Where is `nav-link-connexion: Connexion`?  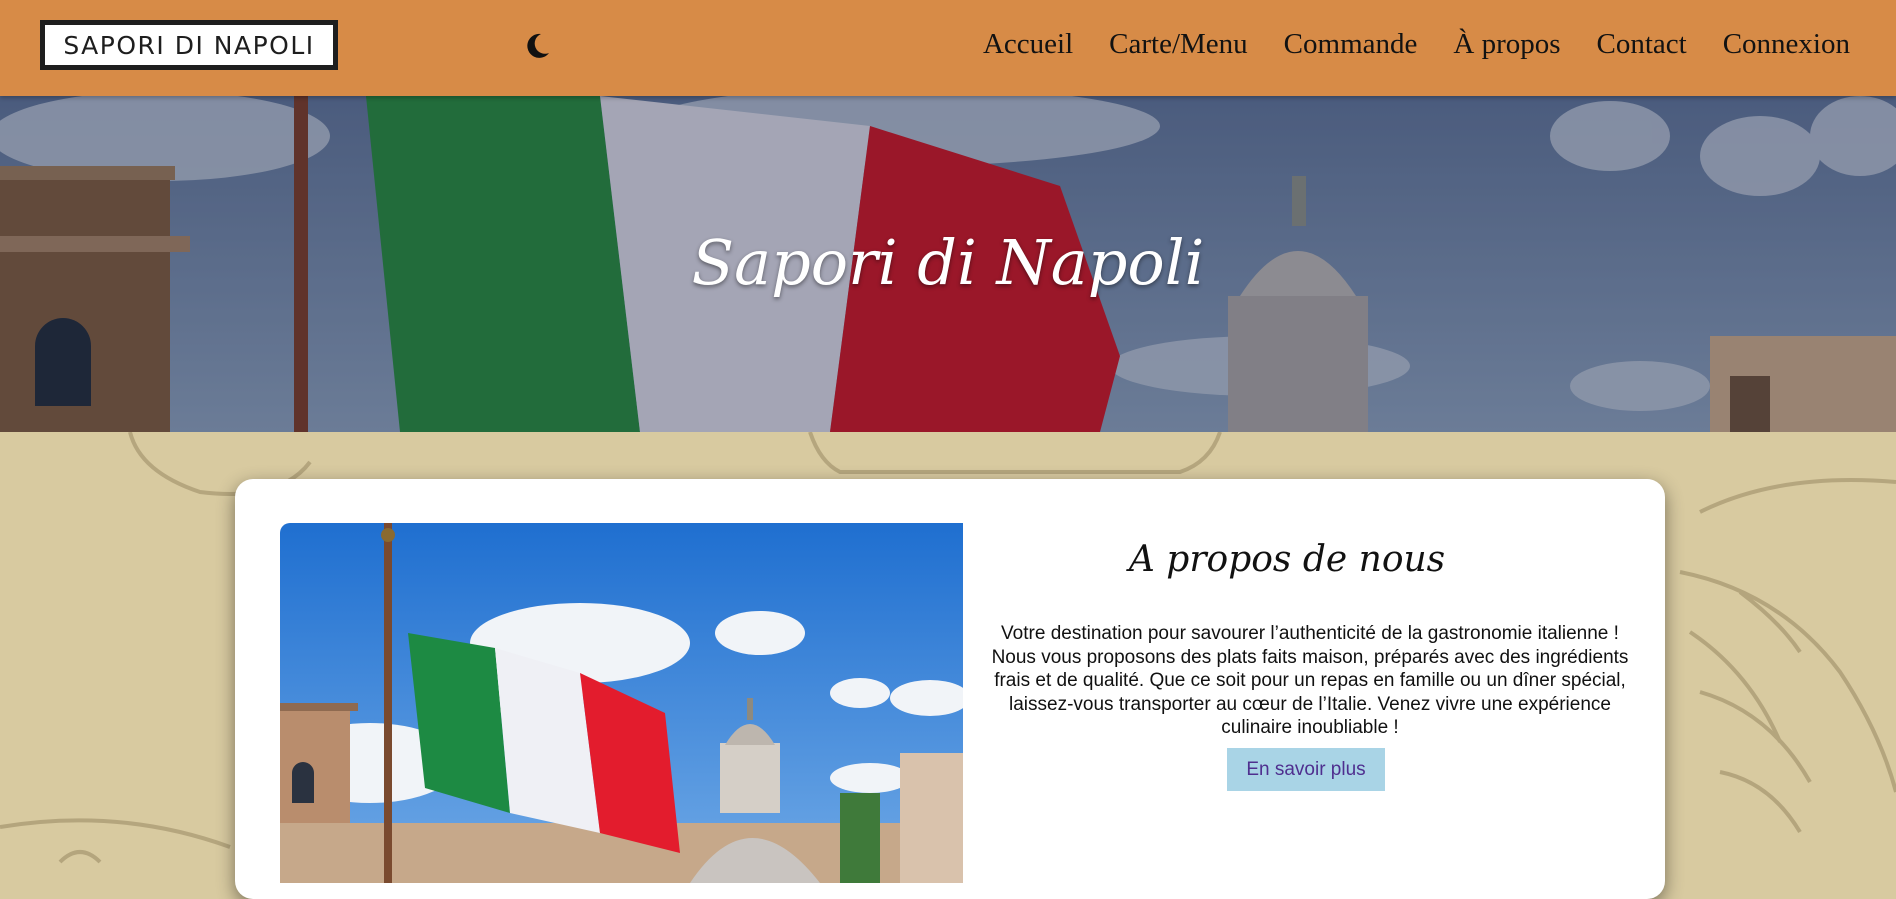
nav-link-connexion: Connexion is located at coordinates (1786, 44).